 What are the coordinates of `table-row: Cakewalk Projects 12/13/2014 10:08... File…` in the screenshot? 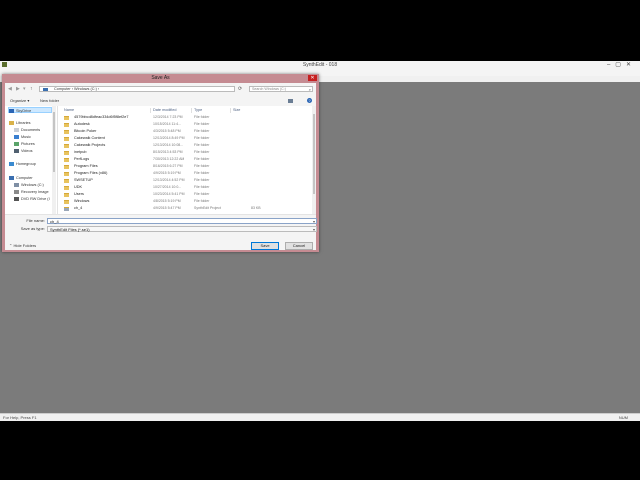 It's located at (184, 145).